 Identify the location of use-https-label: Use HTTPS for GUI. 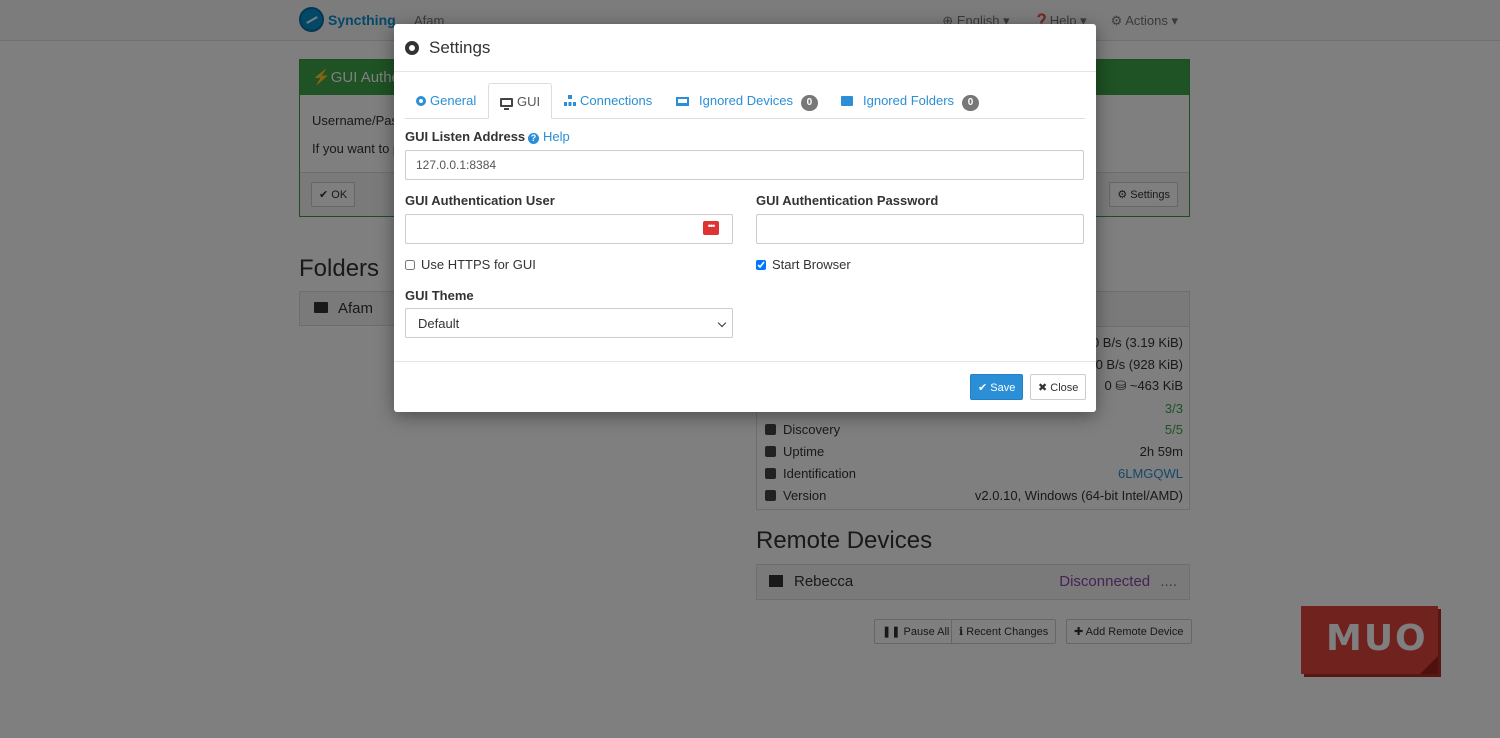
(478, 264).